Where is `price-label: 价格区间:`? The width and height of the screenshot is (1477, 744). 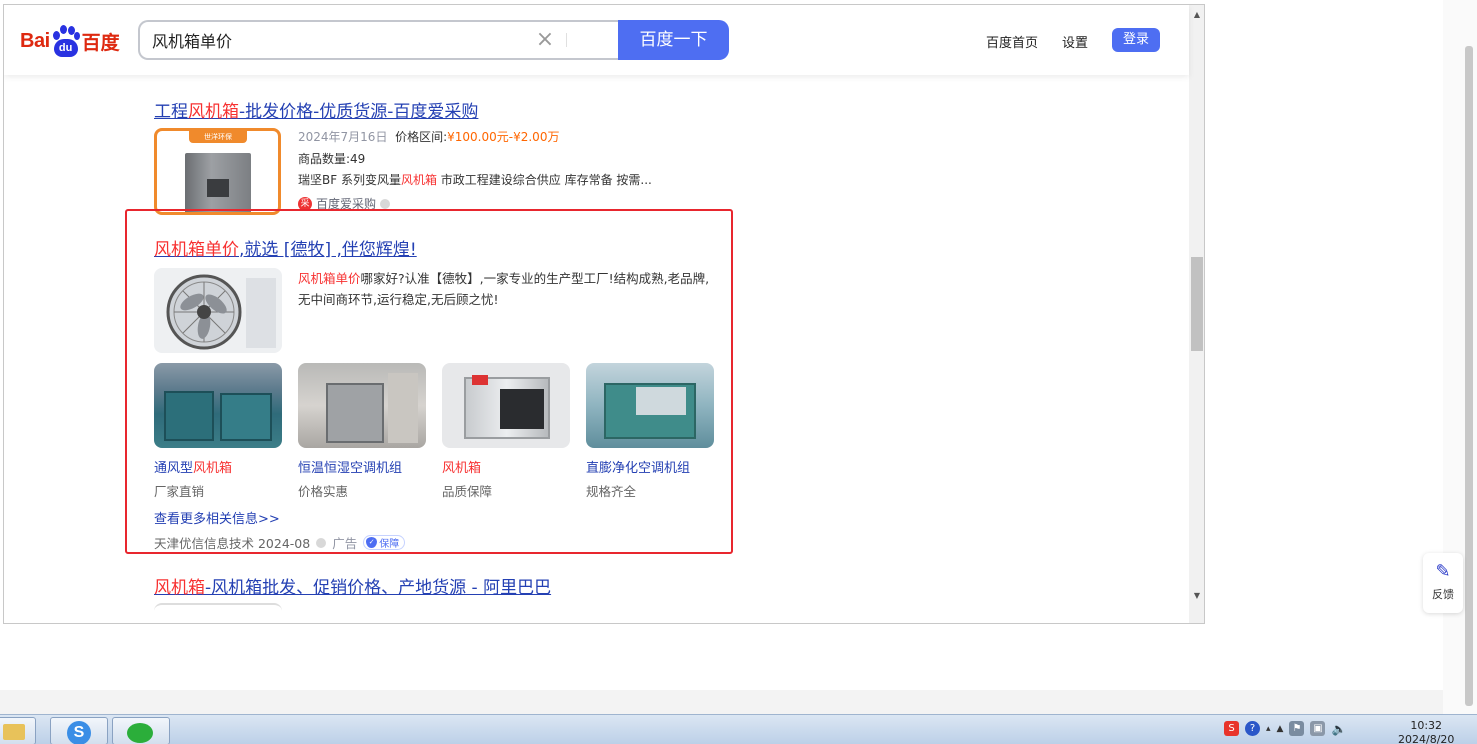
price-label: 价格区间: is located at coordinates (421, 137).